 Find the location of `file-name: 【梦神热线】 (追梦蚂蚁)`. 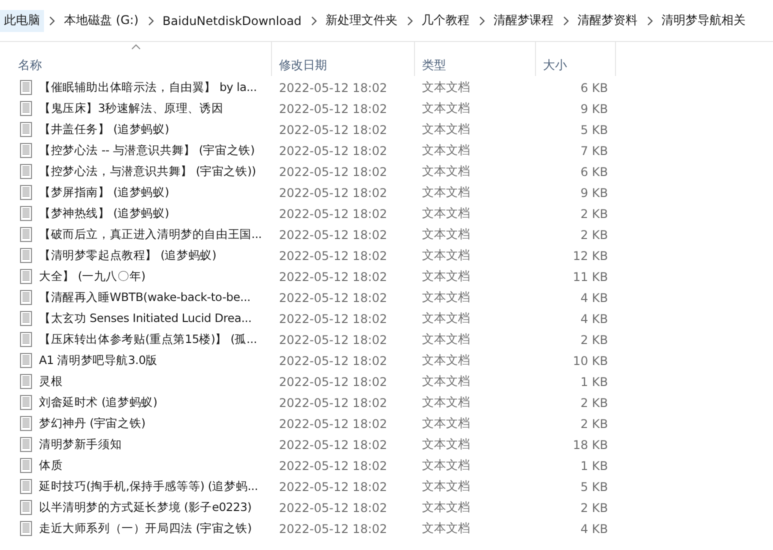

file-name: 【梦神热线】 (追梦蚂蚁) is located at coordinates (104, 213).